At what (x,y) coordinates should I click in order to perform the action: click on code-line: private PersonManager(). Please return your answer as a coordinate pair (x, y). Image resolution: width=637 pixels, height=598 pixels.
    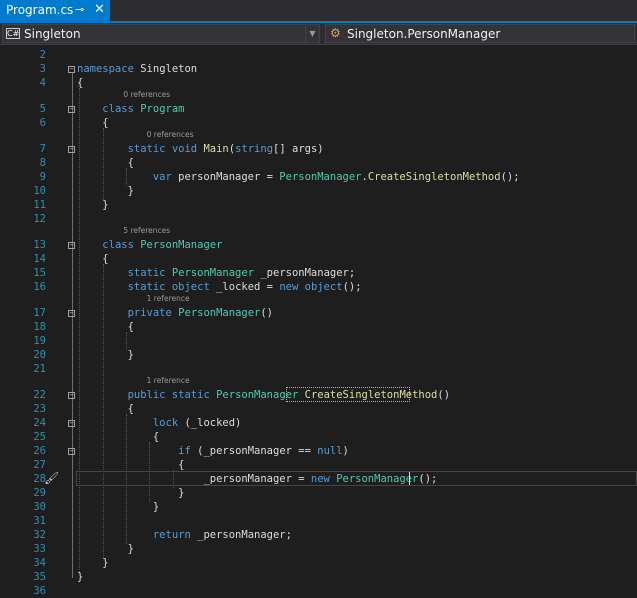
    Looking at the image, I should click on (175, 313).